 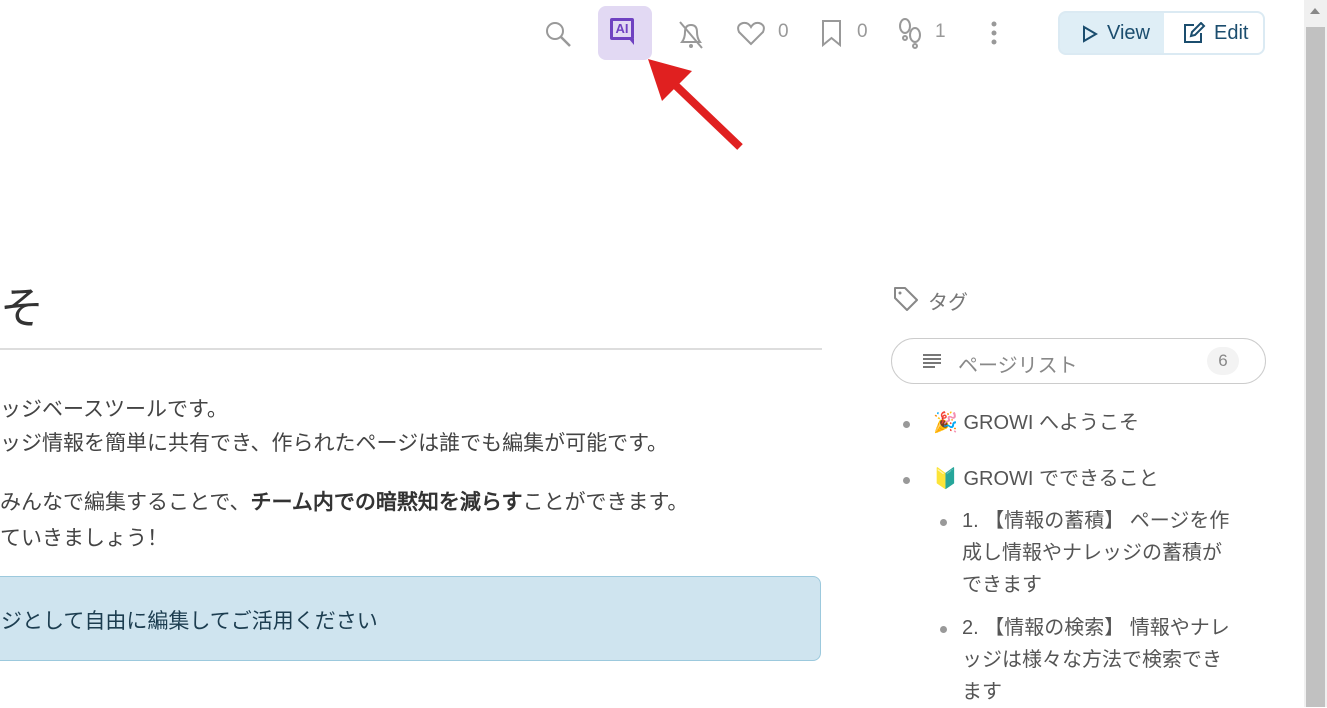 I want to click on tag-icon, so click(x=906, y=299).